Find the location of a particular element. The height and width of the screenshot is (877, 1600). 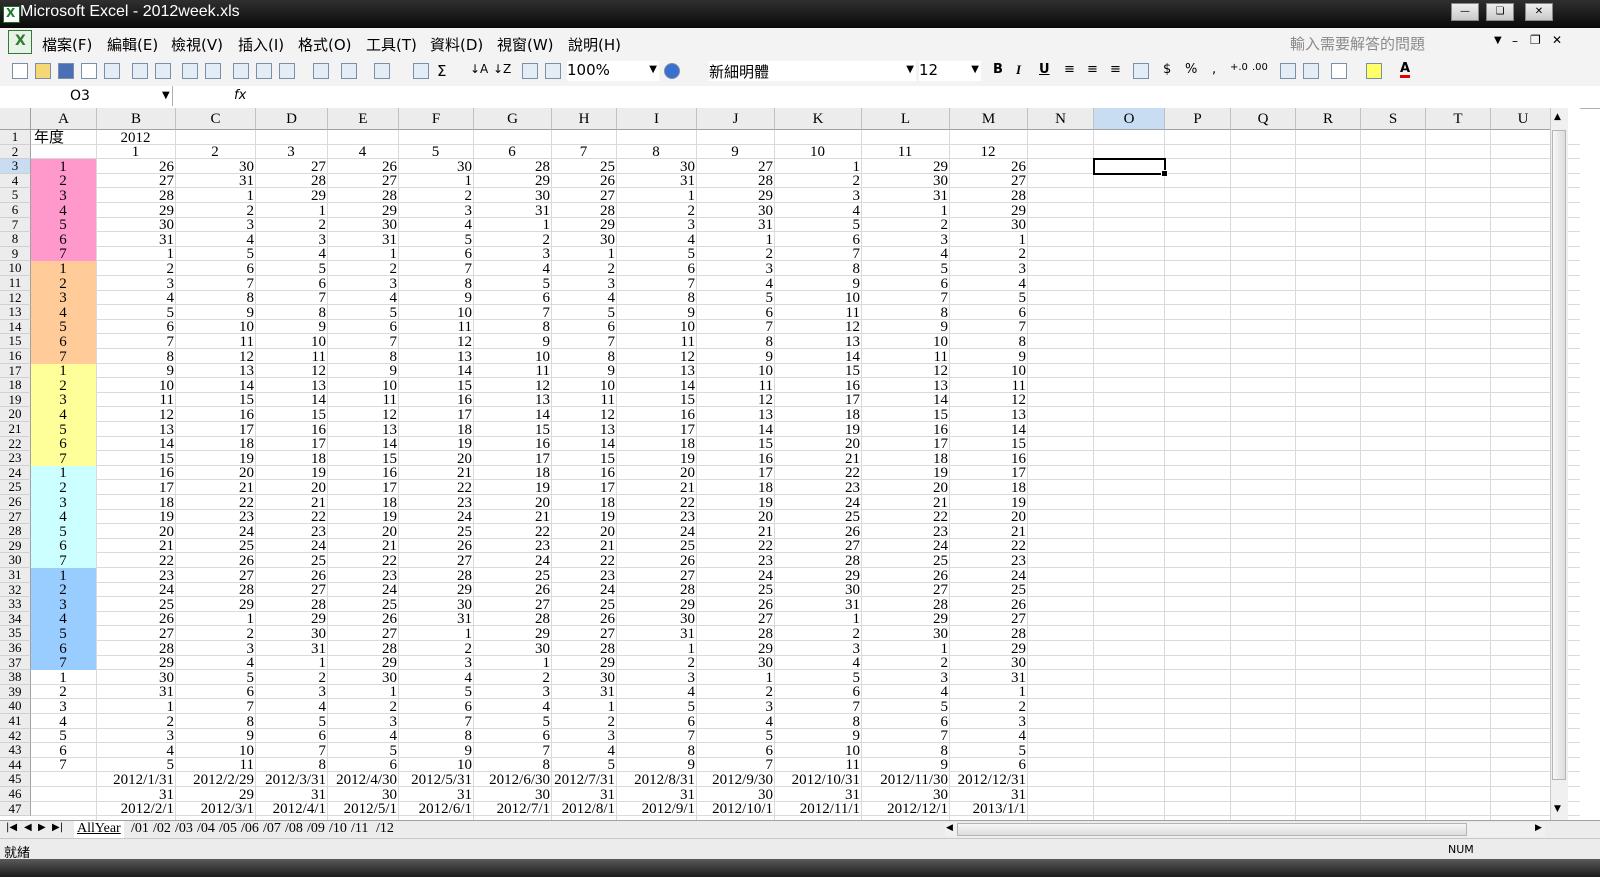

currency-button: $ is located at coordinates (1167, 69).